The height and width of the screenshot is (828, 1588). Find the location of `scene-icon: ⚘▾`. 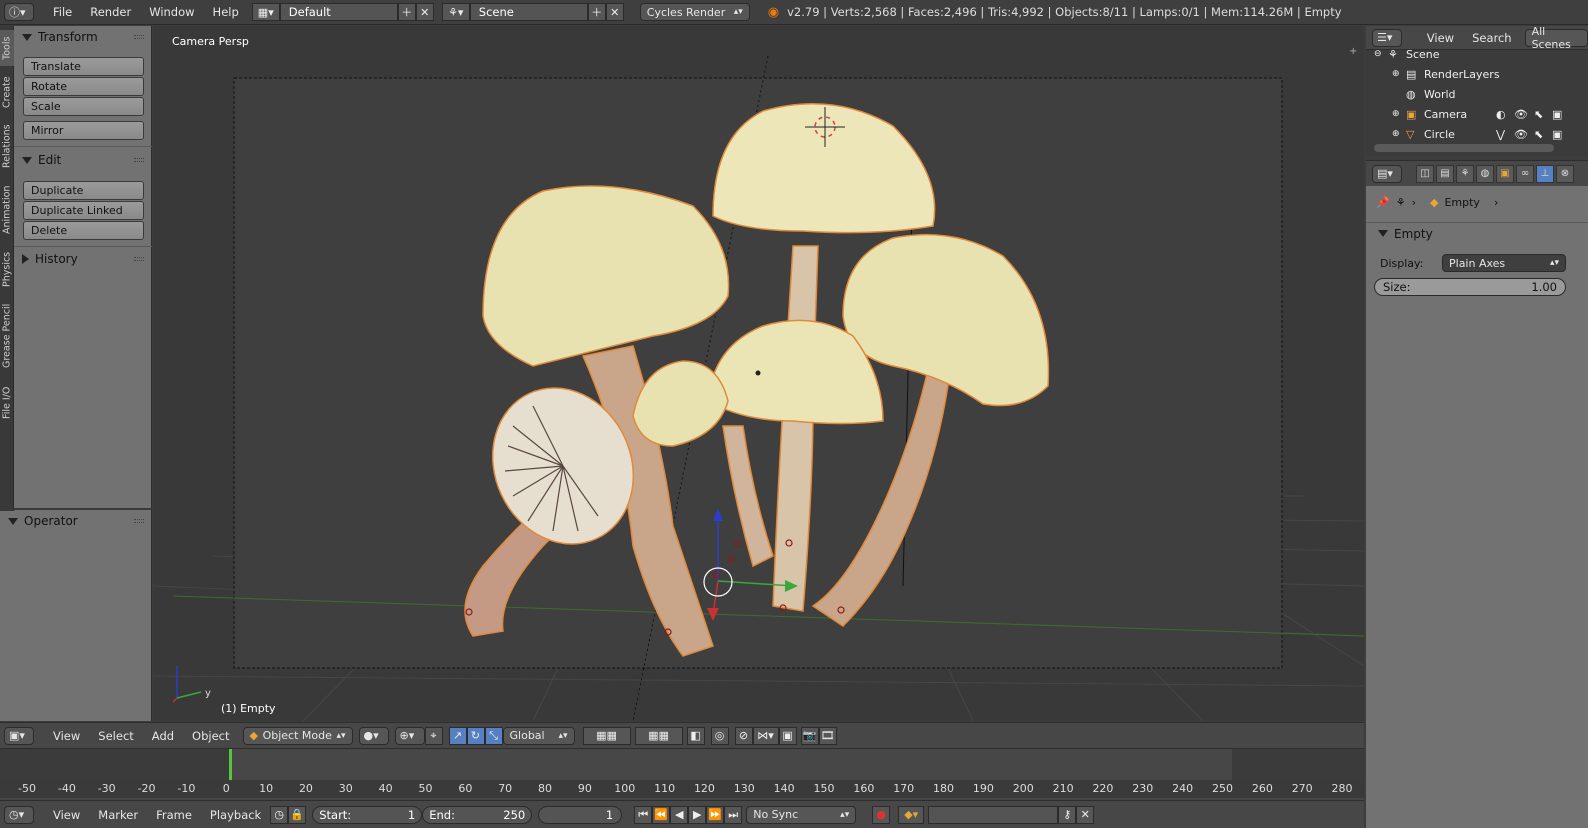

scene-icon: ⚘▾ is located at coordinates (455, 12).